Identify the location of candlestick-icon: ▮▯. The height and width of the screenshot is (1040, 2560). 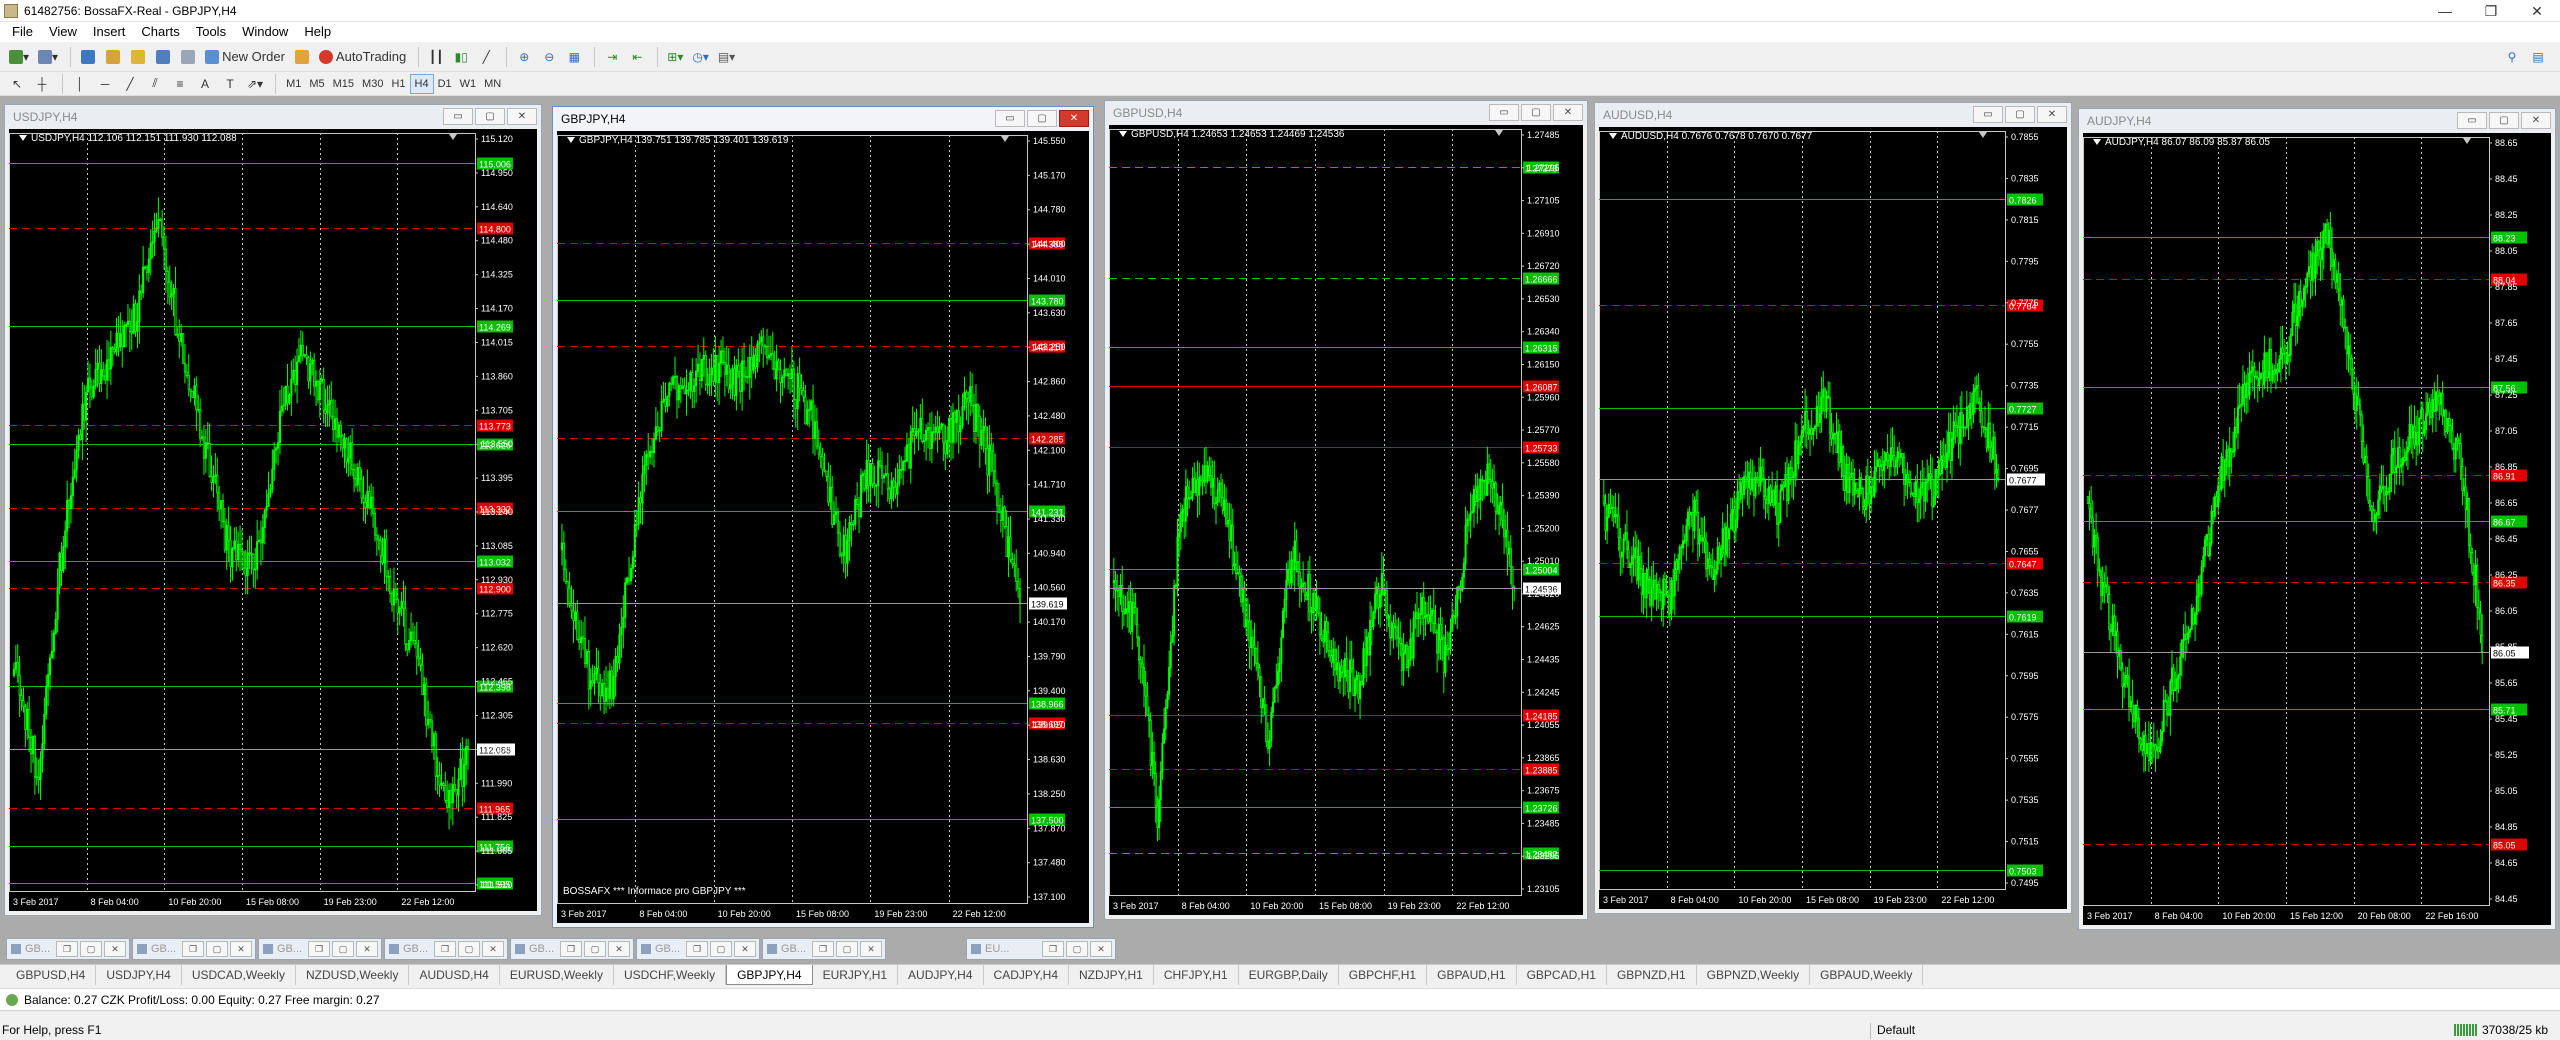
(461, 57).